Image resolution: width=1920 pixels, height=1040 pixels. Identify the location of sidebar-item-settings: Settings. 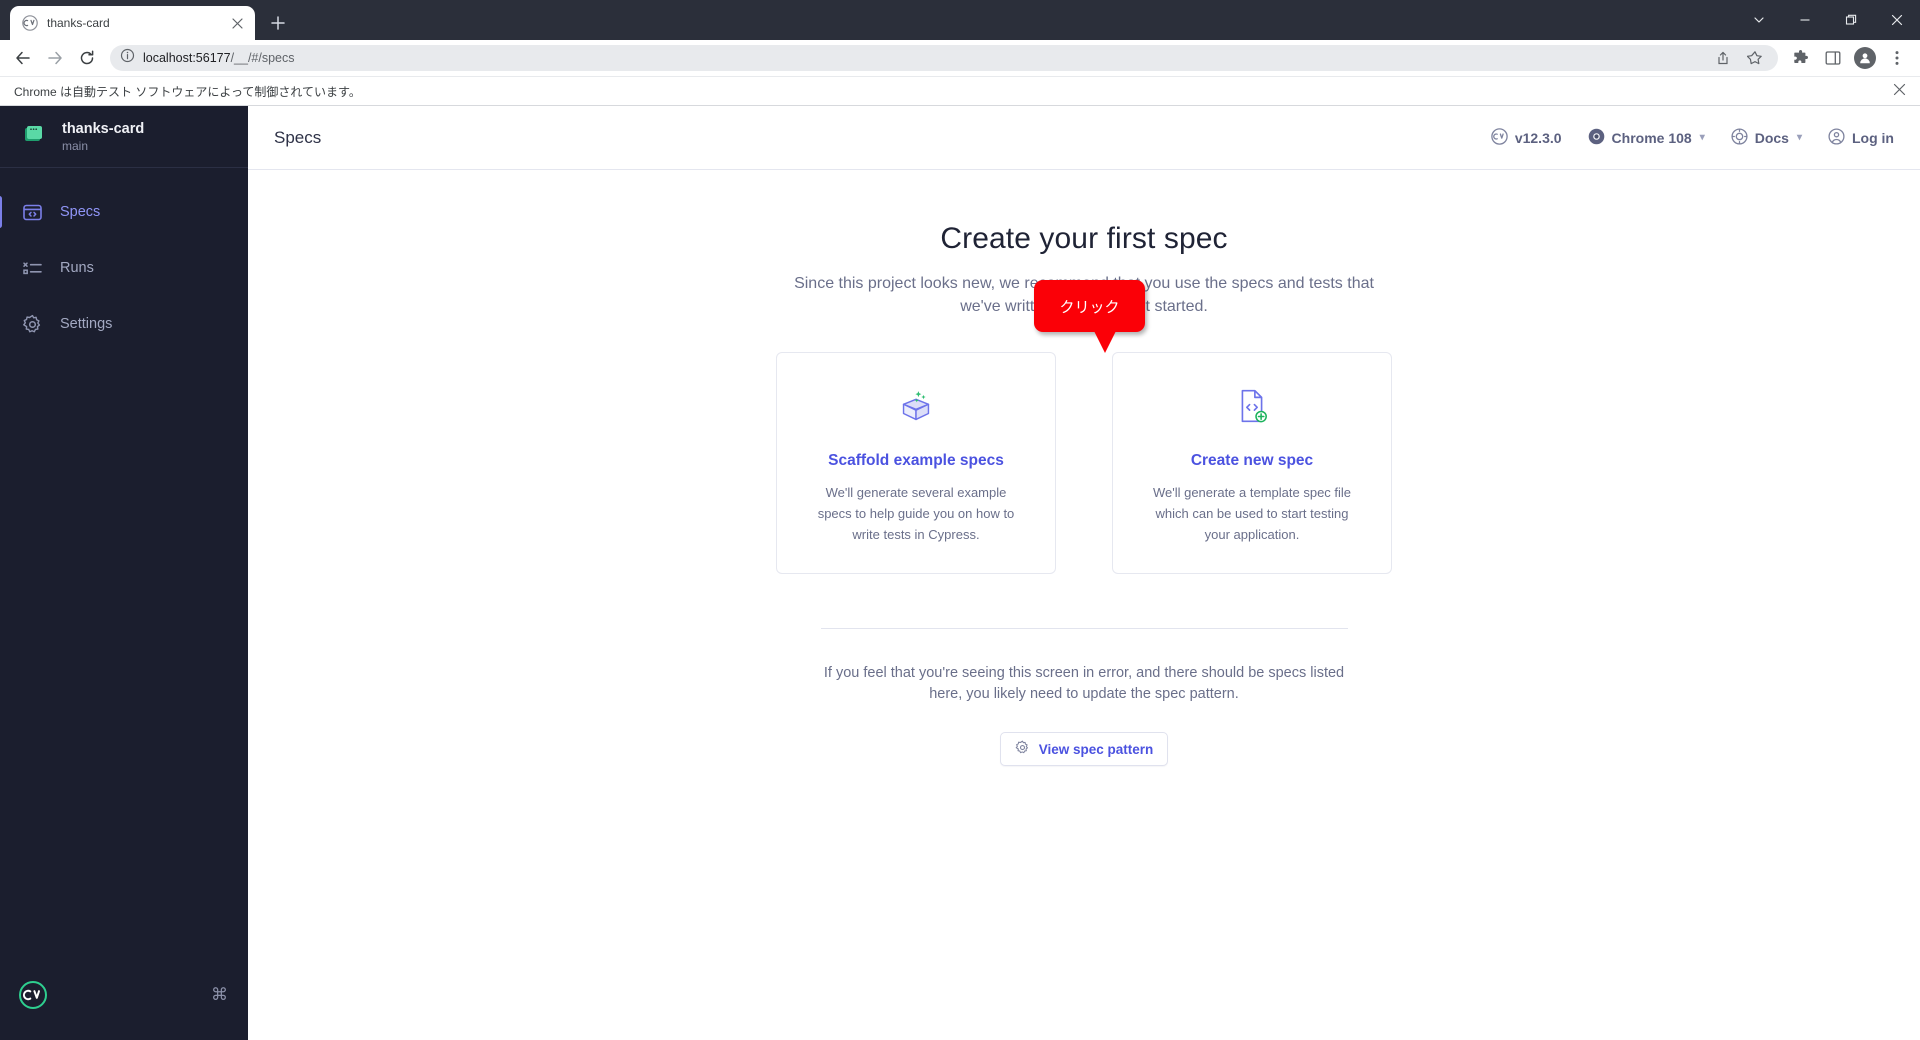
(124, 324).